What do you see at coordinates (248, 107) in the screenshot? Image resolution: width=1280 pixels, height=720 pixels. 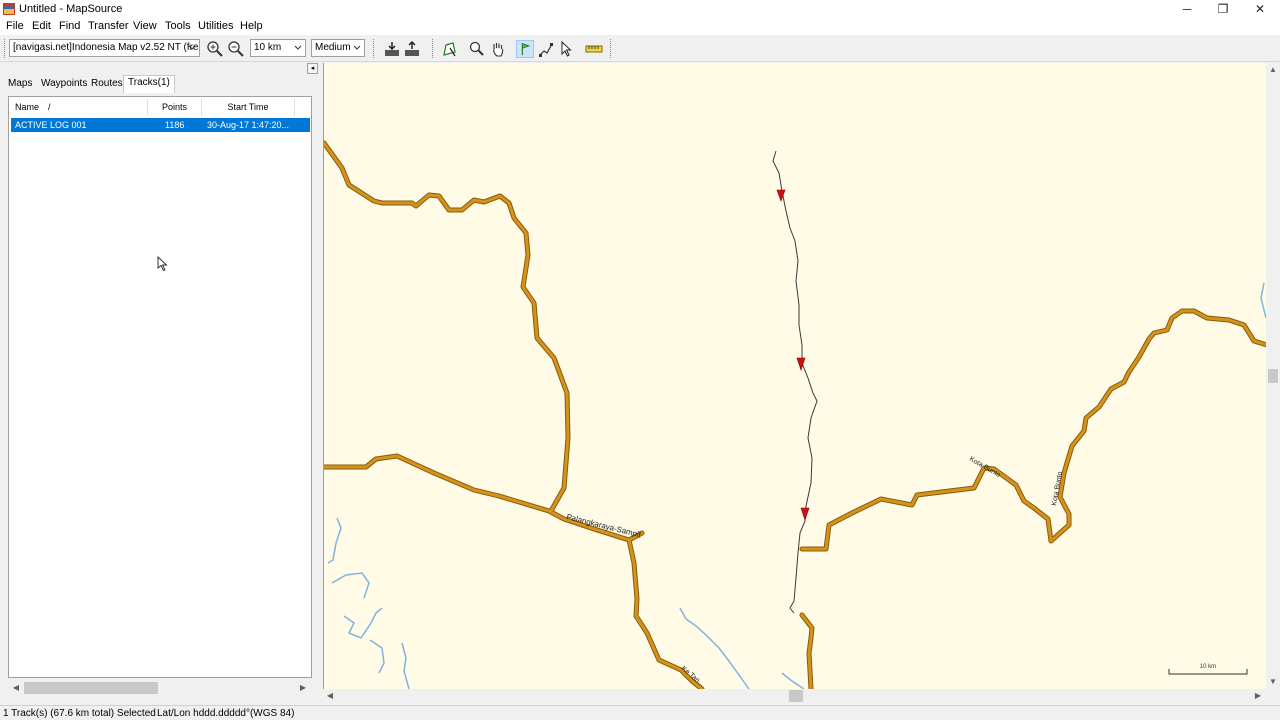 I see `column-header-start-time: Start Time` at bounding box center [248, 107].